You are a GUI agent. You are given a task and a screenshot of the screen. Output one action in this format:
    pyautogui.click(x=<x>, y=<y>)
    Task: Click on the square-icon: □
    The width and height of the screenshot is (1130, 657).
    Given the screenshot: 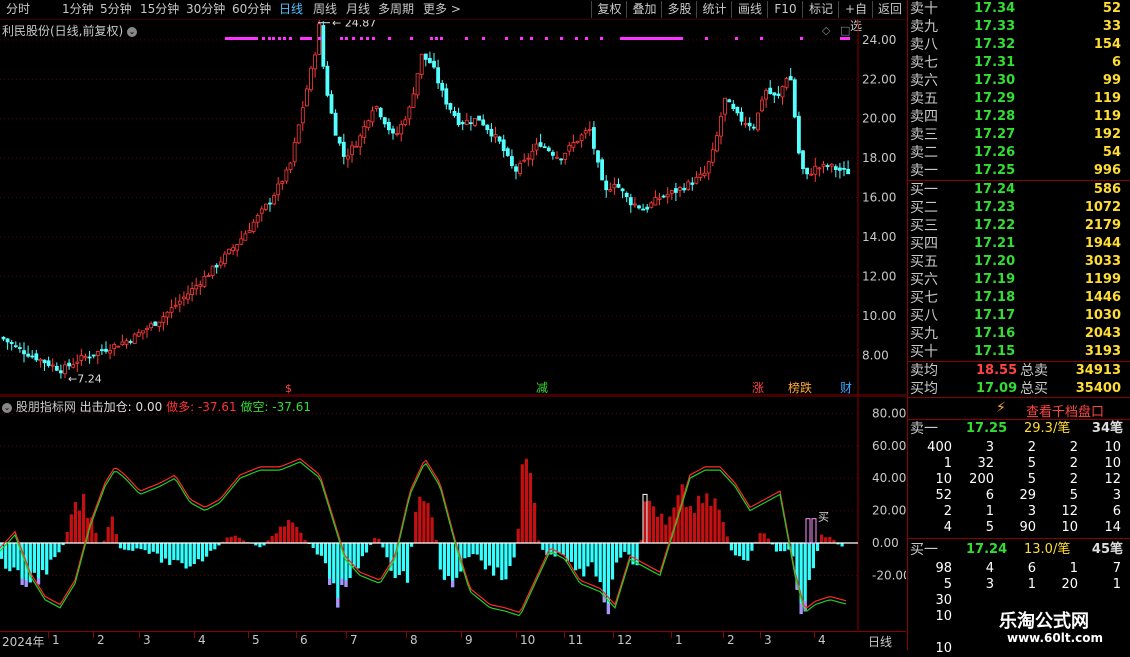 What is the action you would take?
    pyautogui.click(x=845, y=30)
    